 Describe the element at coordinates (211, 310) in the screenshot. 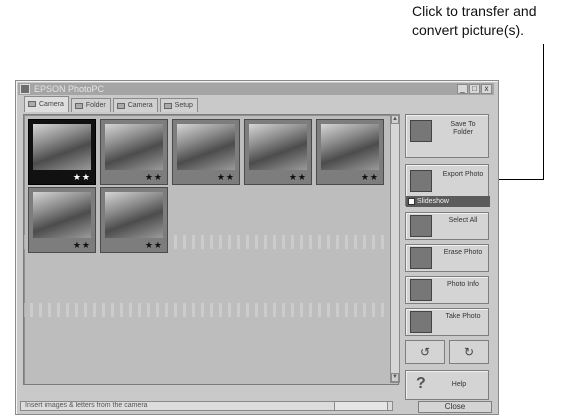

I see `filmstrip-divider` at that location.